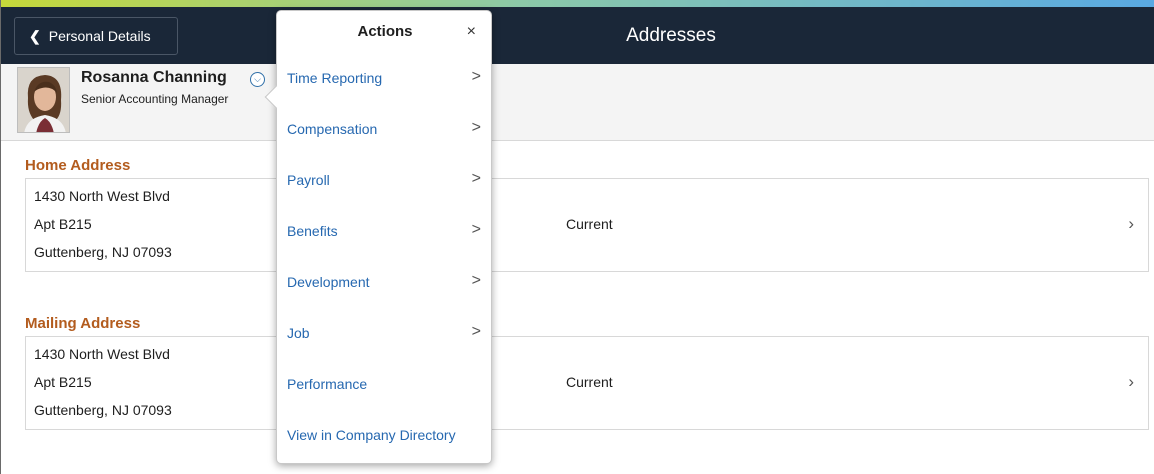  I want to click on actions-popup-title: Actions, so click(385, 31).